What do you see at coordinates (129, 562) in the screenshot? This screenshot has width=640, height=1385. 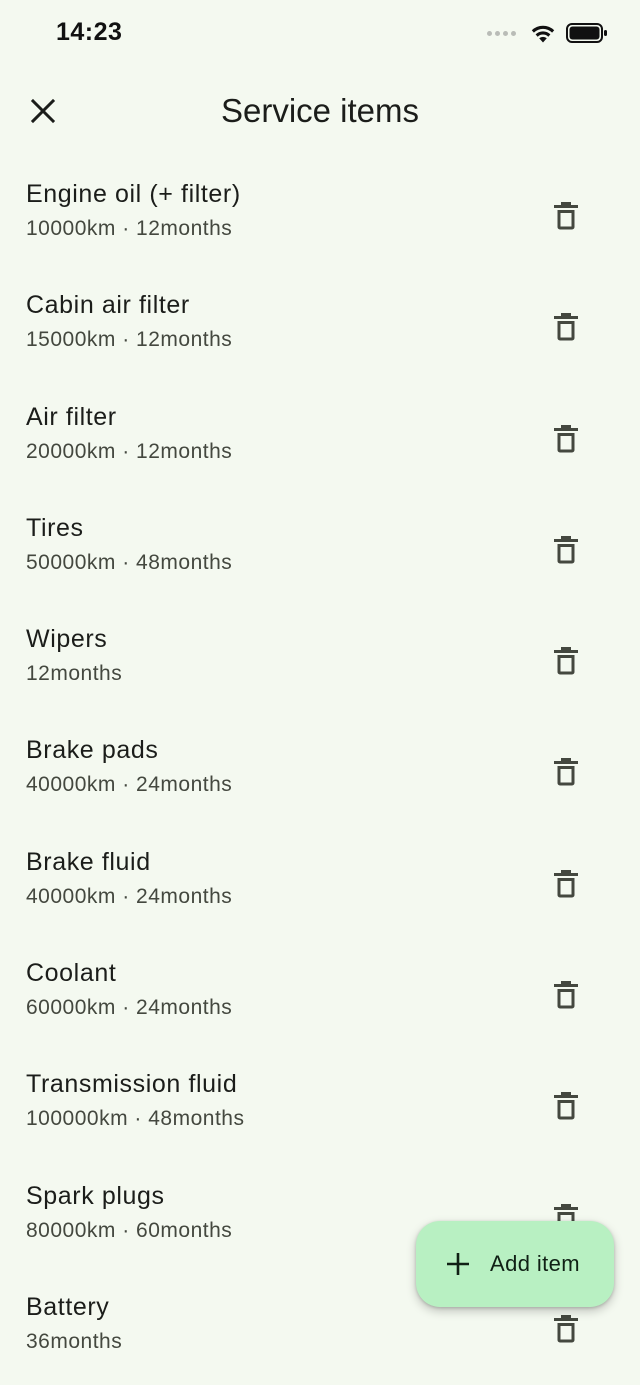 I see `item-subtitle: 50000km · 48months` at bounding box center [129, 562].